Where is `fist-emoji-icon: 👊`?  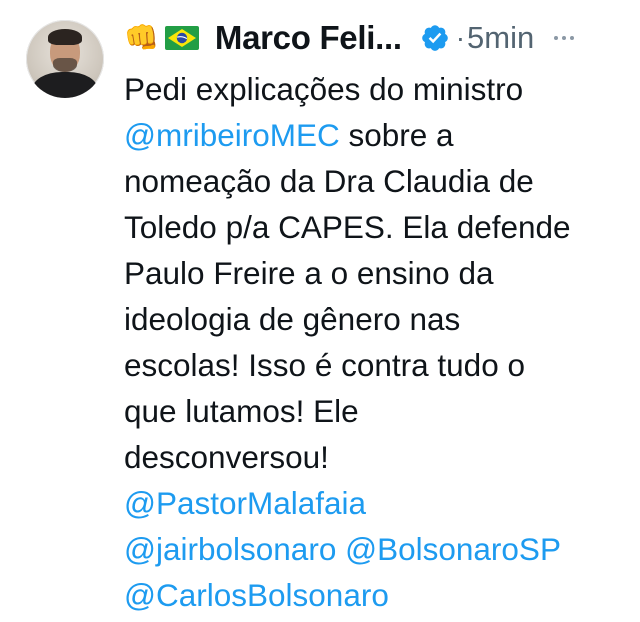
fist-emoji-icon: 👊 is located at coordinates (141, 37).